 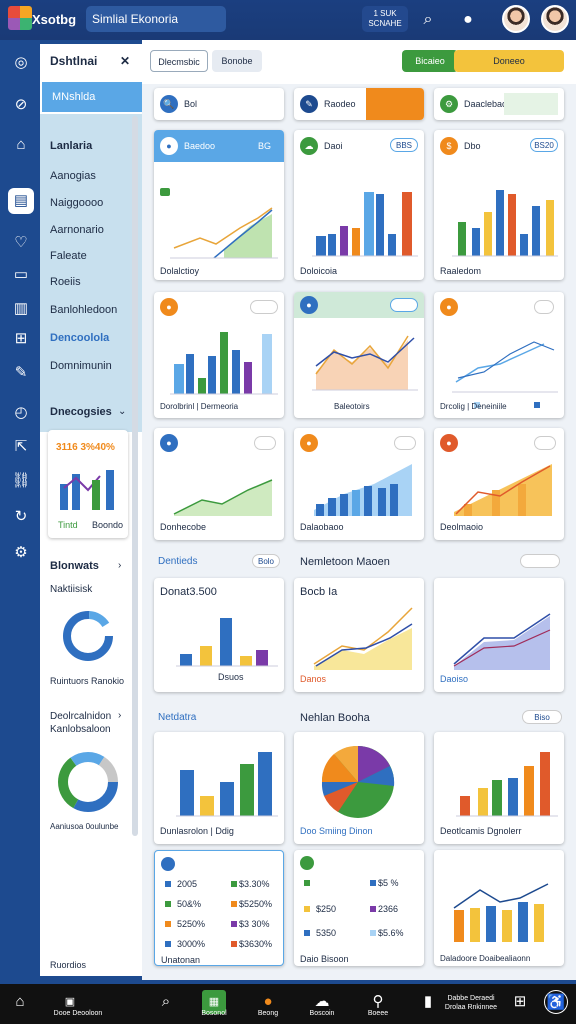 What do you see at coordinates (68, 965) in the screenshot?
I see `sidebar-footer: Ruordios` at bounding box center [68, 965].